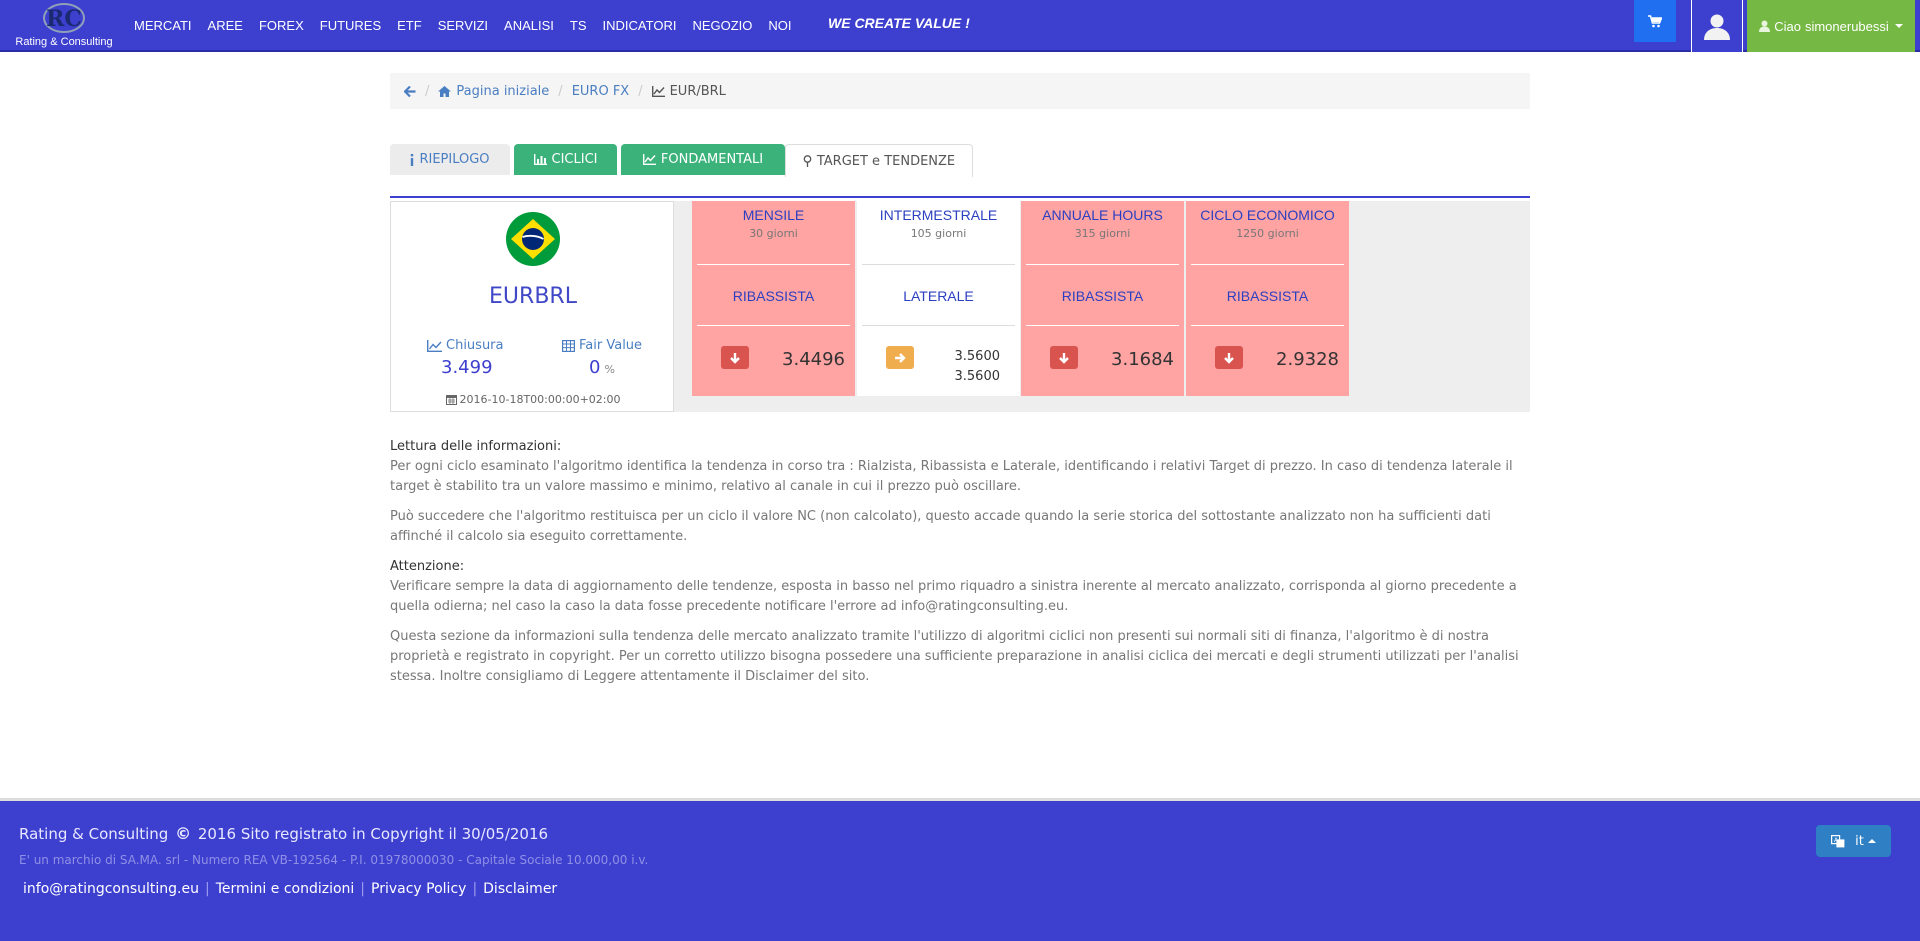 Image resolution: width=1920 pixels, height=941 pixels. What do you see at coordinates (601, 91) in the screenshot?
I see `breadcrumb-parent-link: EURO FX` at bounding box center [601, 91].